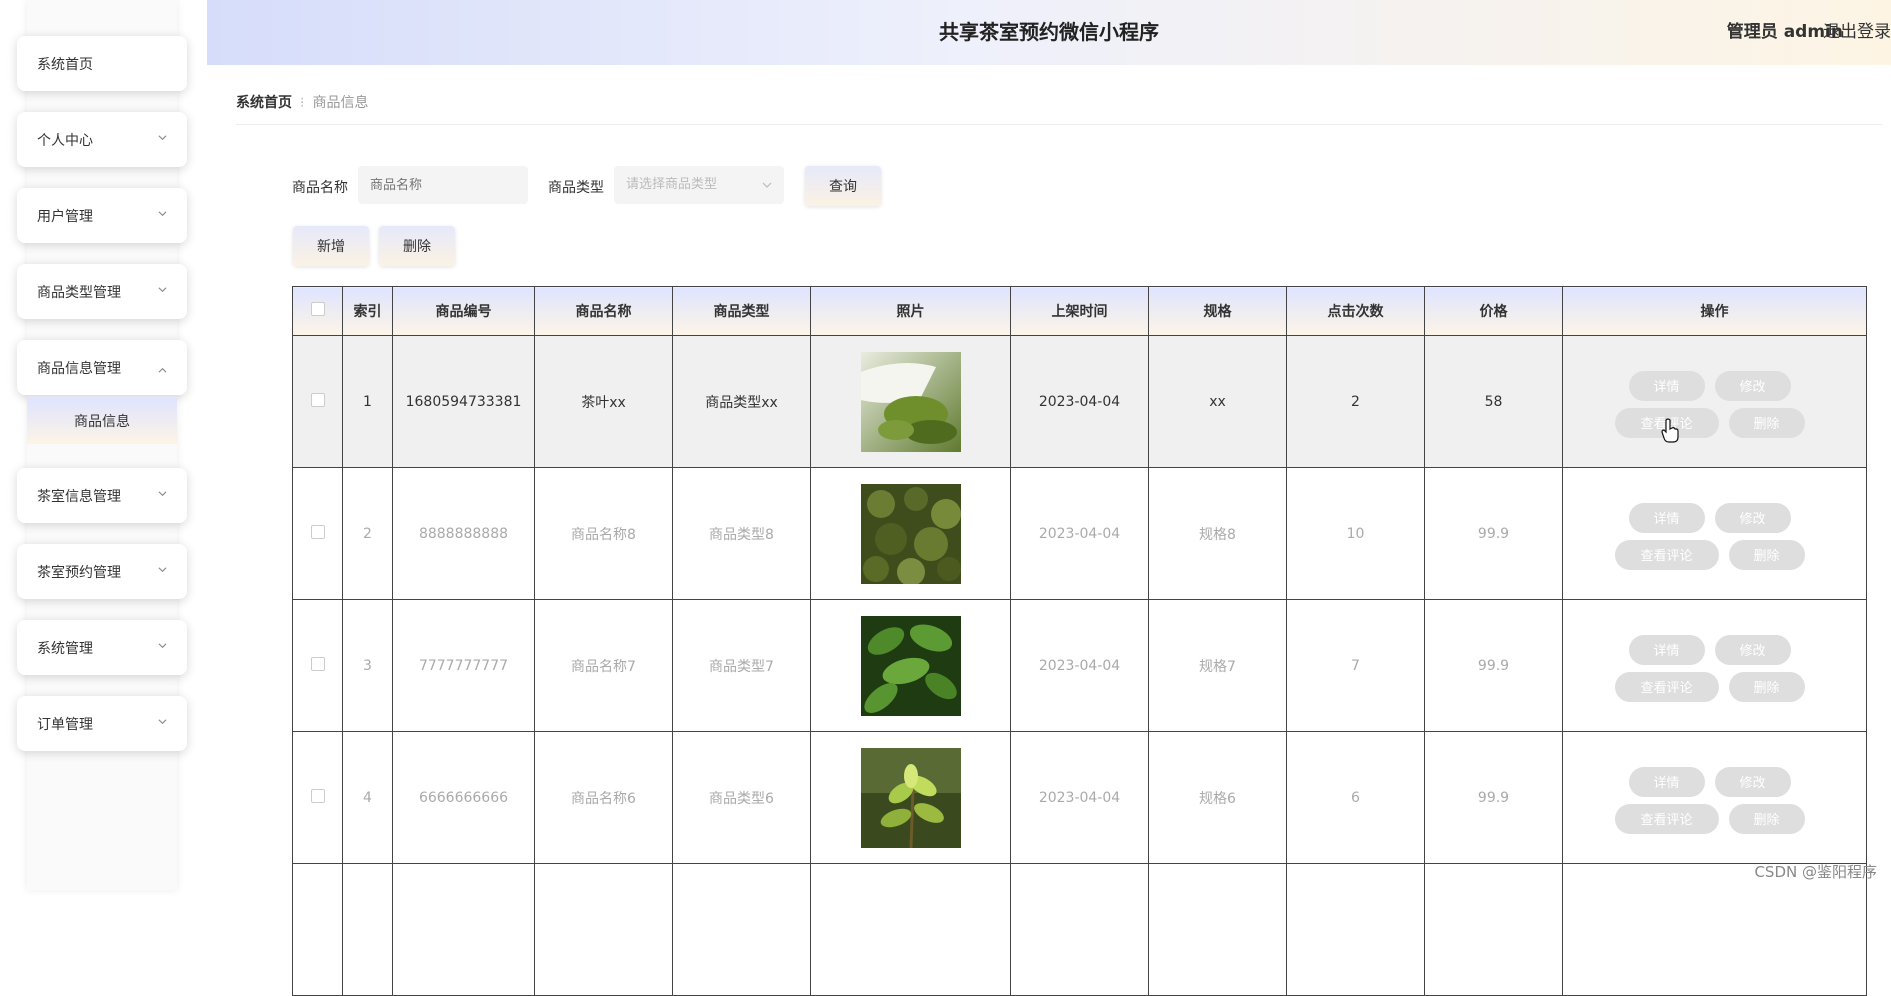  Describe the element at coordinates (603, 311) in the screenshot. I see `column-header: 商品名称` at that location.